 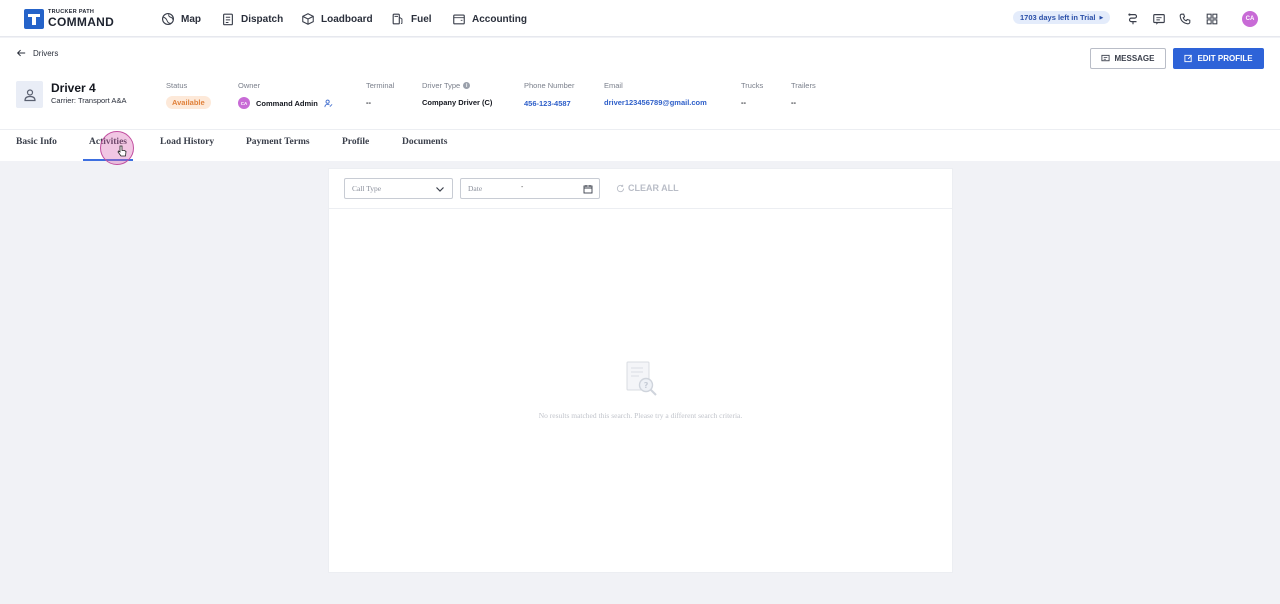 What do you see at coordinates (1106, 58) in the screenshot?
I see `message-icon` at bounding box center [1106, 58].